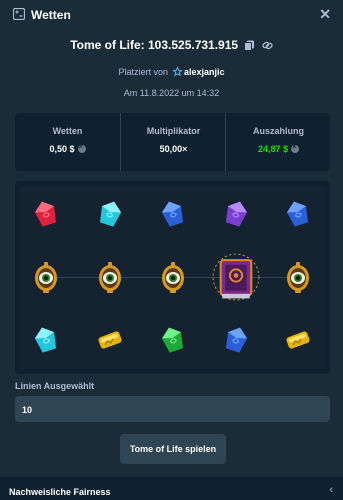 The height and width of the screenshot is (500, 343). What do you see at coordinates (60, 492) in the screenshot?
I see `fairness-title: Nachweisliche Fairness` at bounding box center [60, 492].